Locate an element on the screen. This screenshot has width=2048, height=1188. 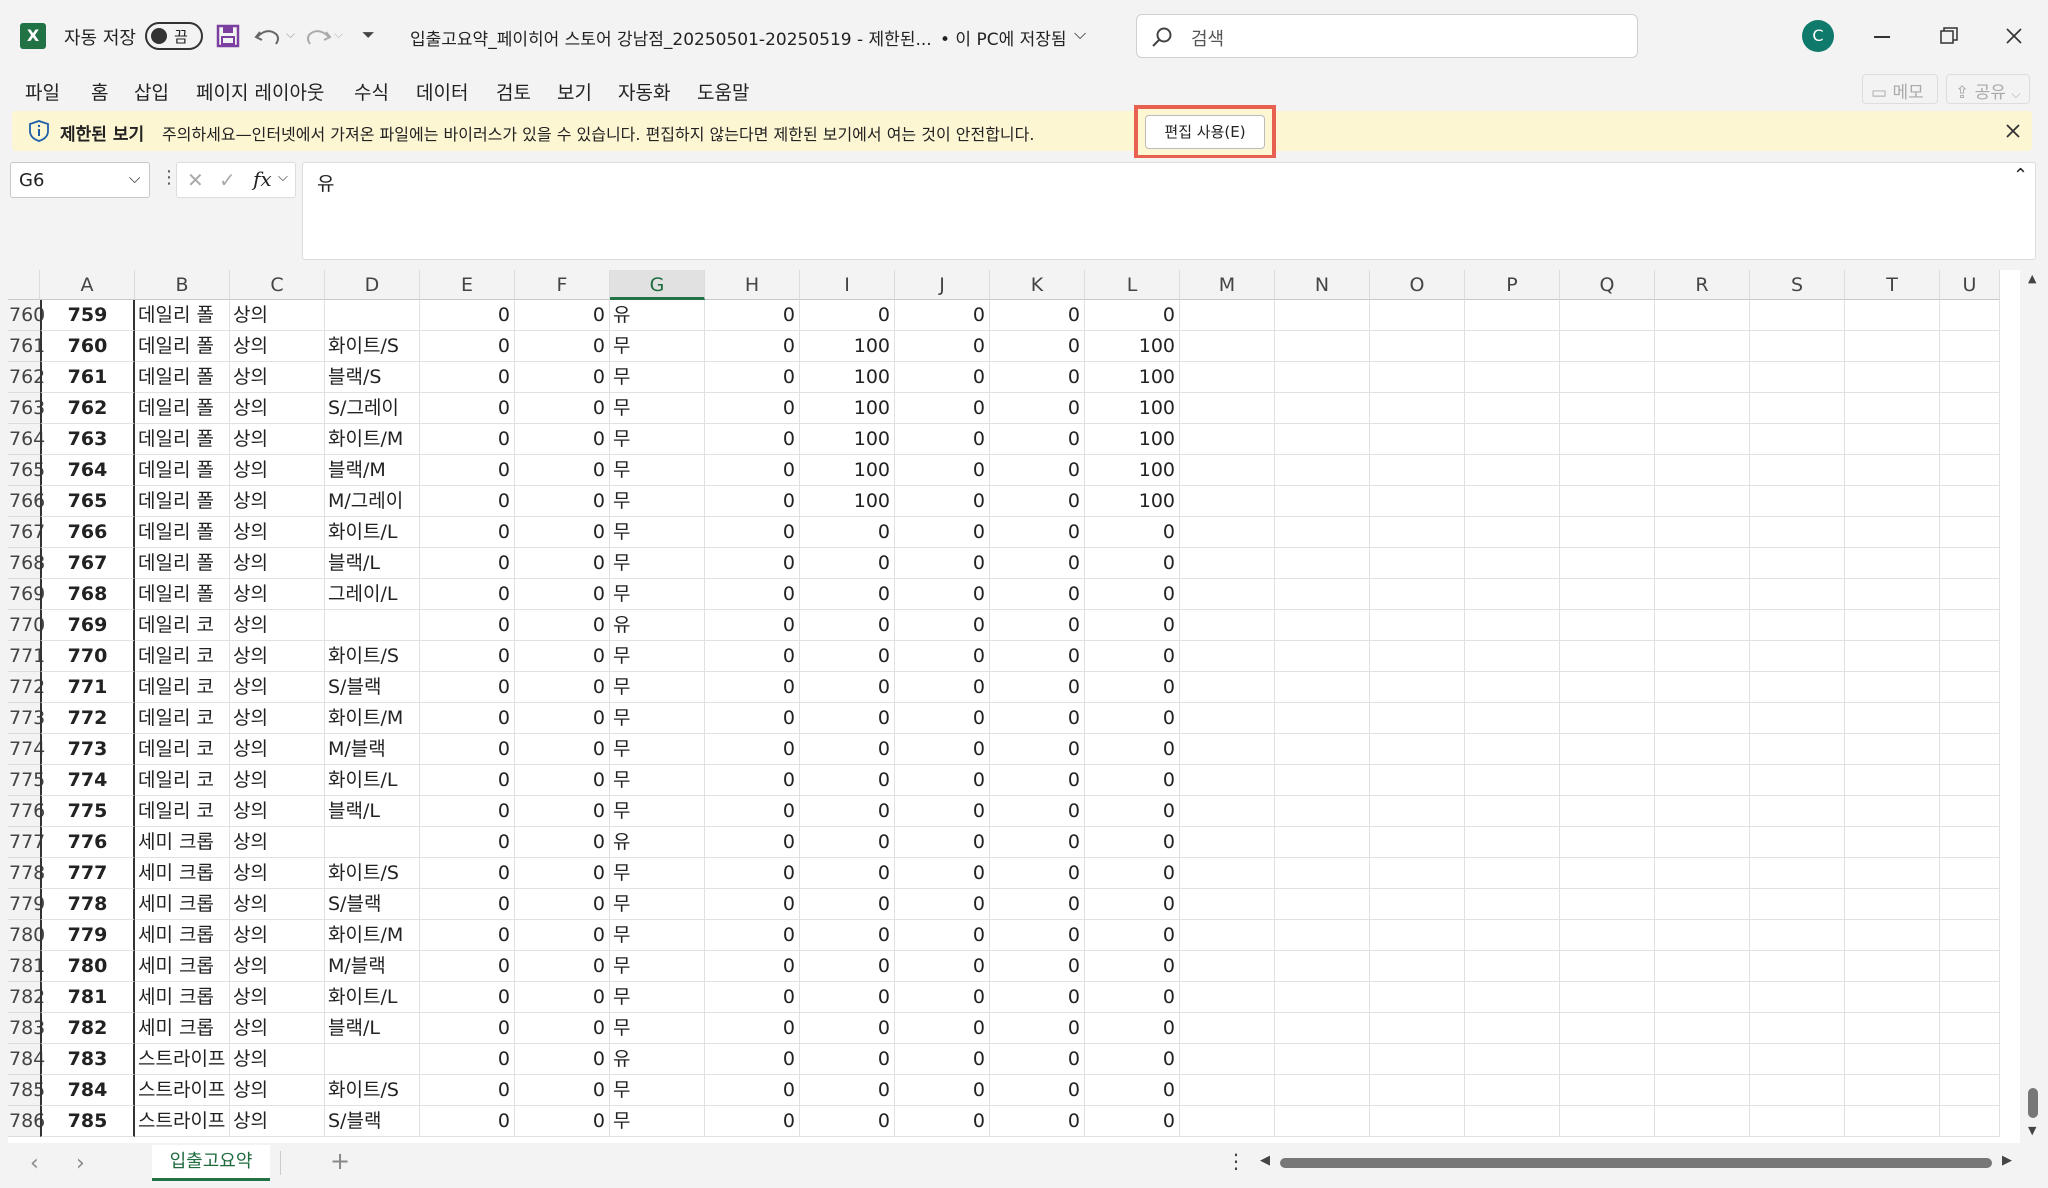
share-button: ⇪ 공유 ⌵ is located at coordinates (1988, 89).